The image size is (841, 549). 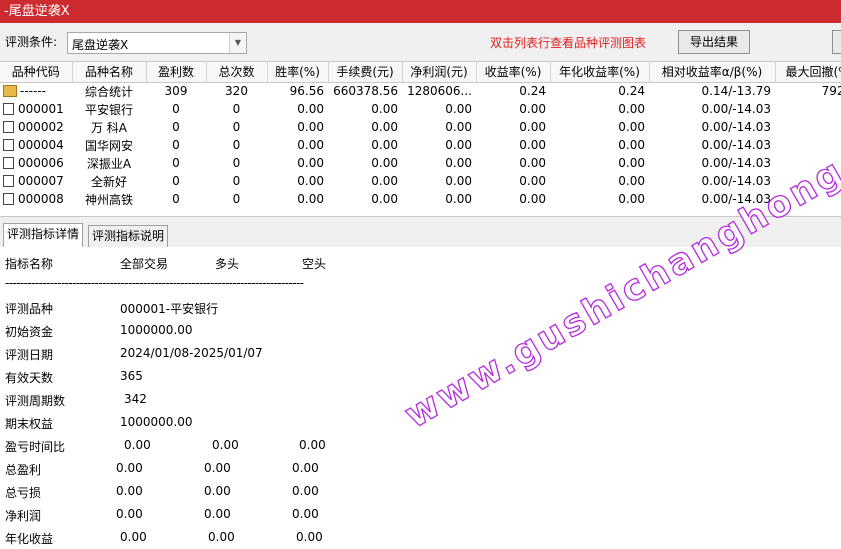 I want to click on cell-name: 综合统计, so click(x=108, y=91).